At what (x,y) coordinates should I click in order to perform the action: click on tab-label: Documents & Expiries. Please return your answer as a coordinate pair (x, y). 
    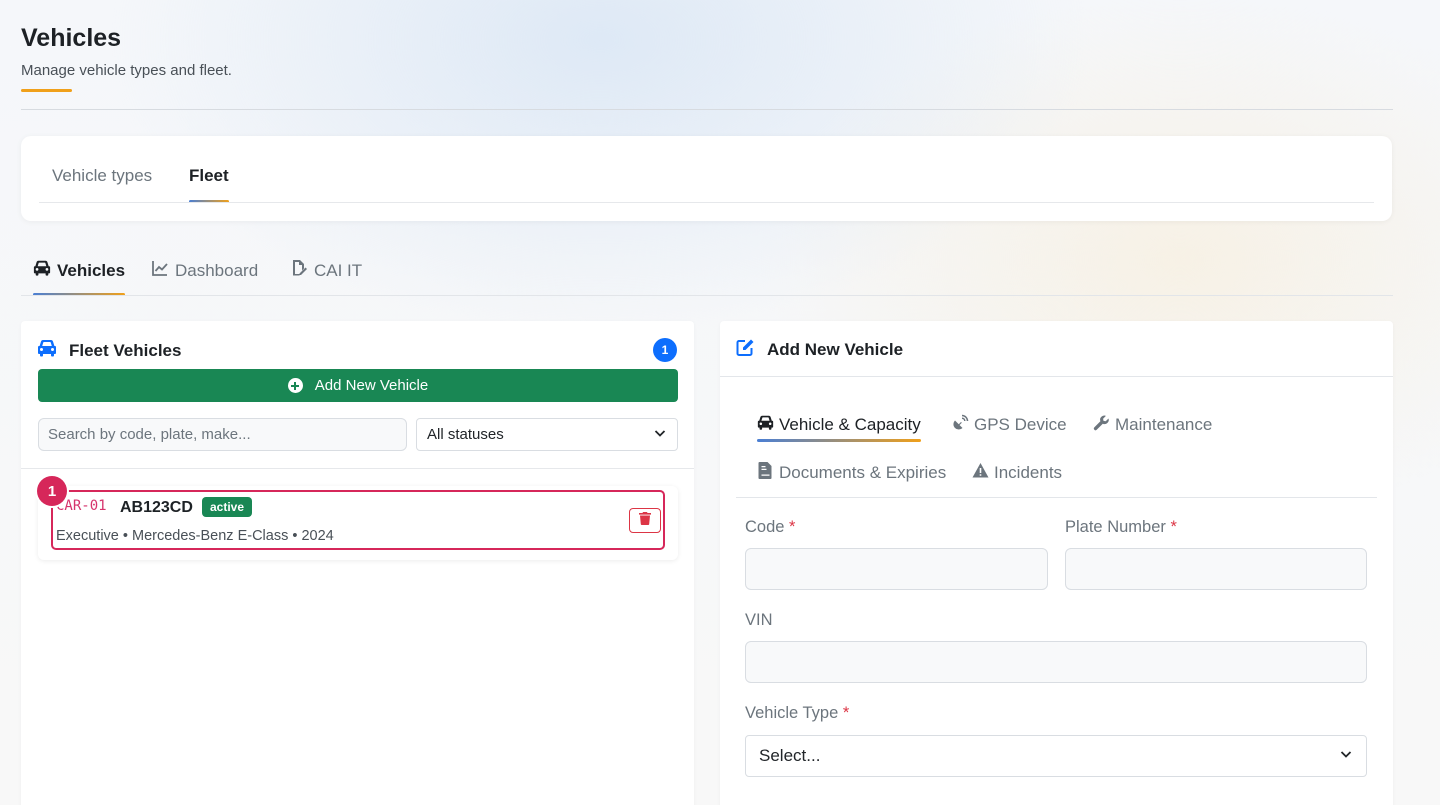
    Looking at the image, I should click on (863, 472).